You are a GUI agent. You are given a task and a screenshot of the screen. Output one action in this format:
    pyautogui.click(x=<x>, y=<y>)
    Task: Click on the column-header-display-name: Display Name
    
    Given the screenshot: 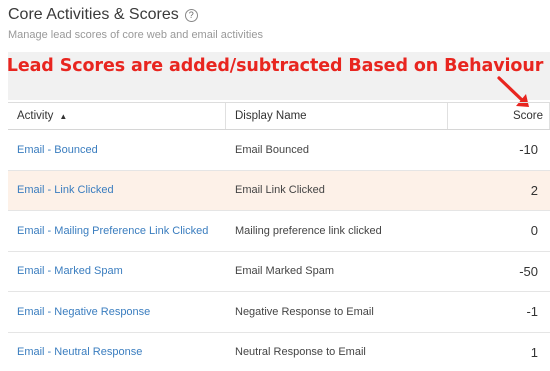 What is the action you would take?
    pyautogui.click(x=337, y=116)
    